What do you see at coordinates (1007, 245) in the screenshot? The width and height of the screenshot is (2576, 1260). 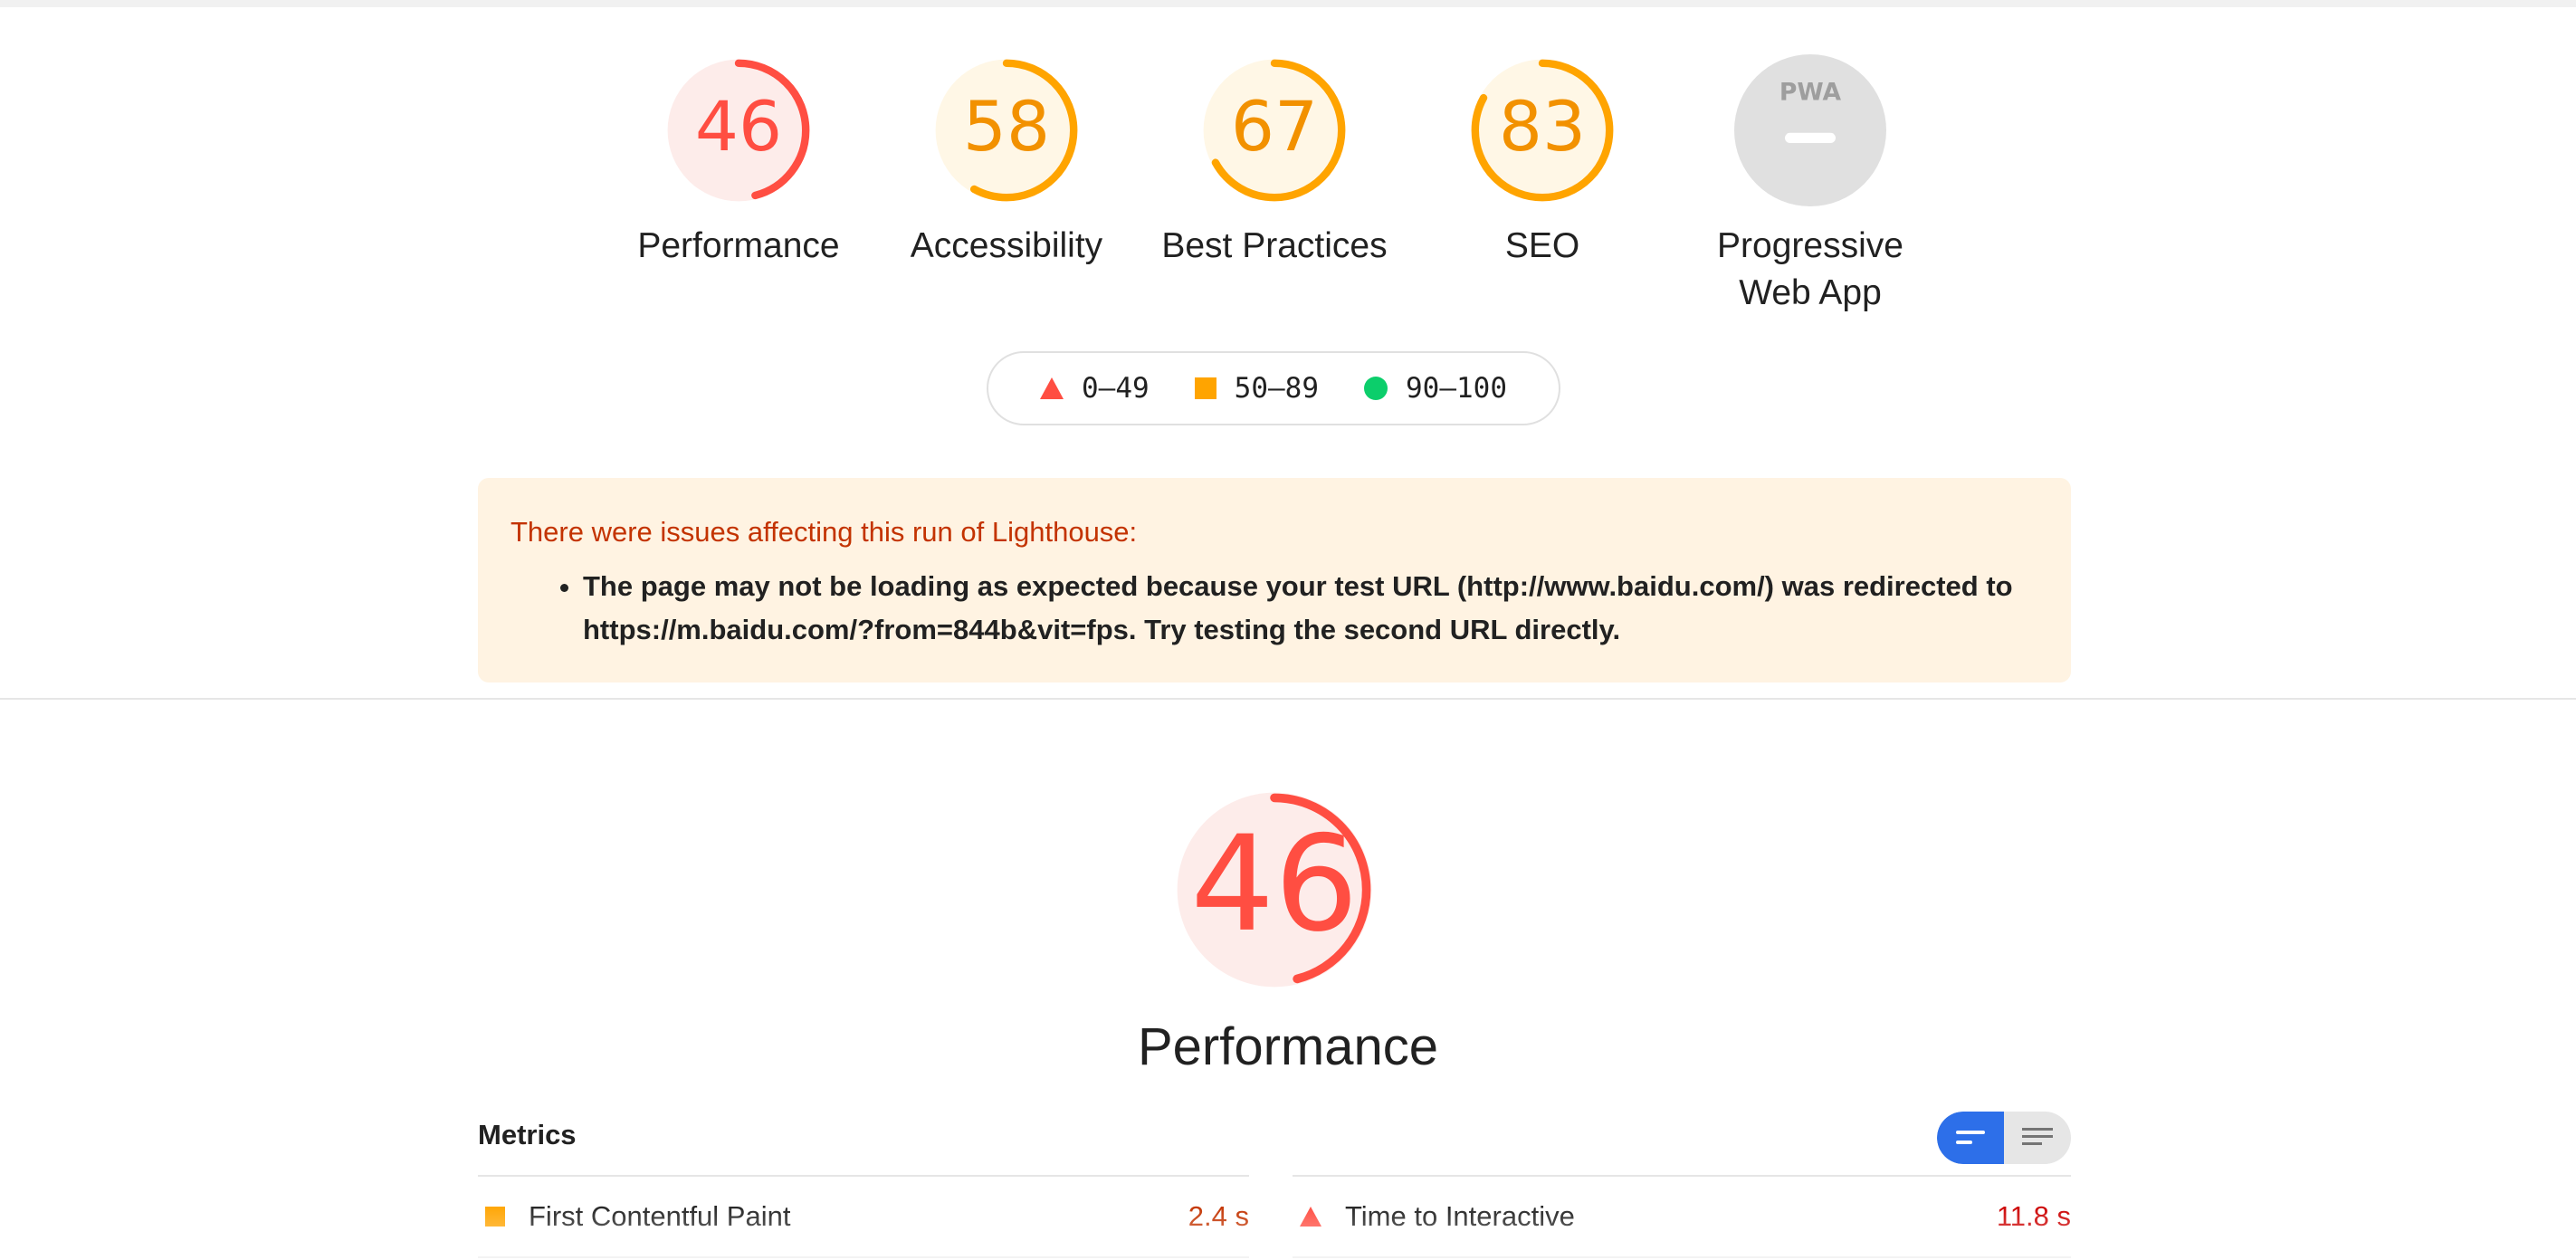 I see `gauge-label: Accessibility` at bounding box center [1007, 245].